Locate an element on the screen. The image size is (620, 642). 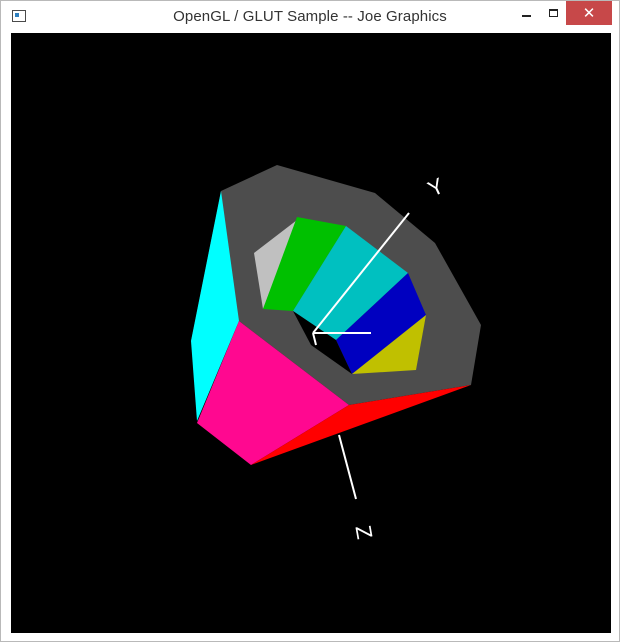
close-button: ✕ is located at coordinates (589, 13).